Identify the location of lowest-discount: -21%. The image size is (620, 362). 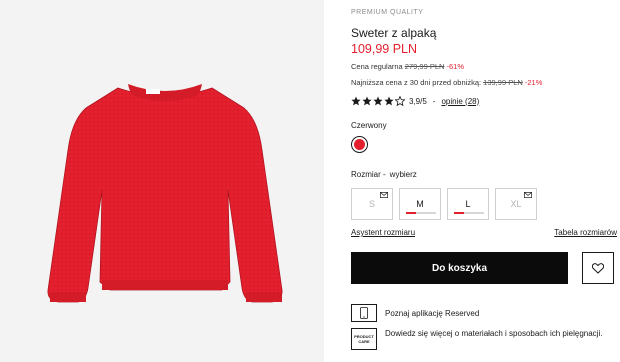
(533, 82).